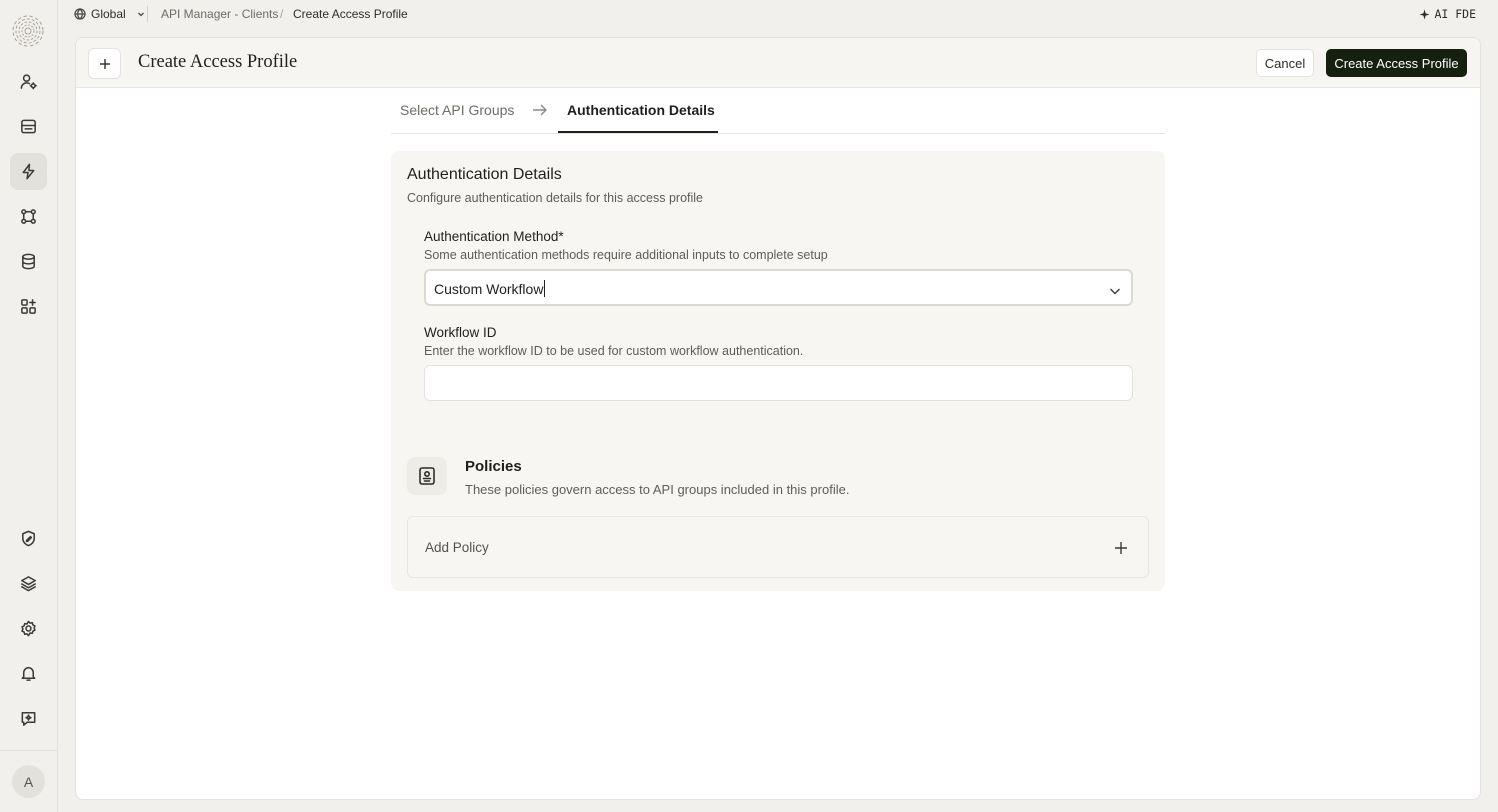 This screenshot has height=812, width=1498. I want to click on sidebar: A, so click(29, 406).